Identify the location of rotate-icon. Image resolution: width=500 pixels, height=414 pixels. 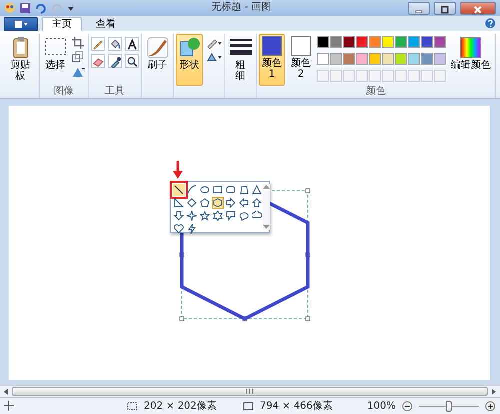
(79, 72).